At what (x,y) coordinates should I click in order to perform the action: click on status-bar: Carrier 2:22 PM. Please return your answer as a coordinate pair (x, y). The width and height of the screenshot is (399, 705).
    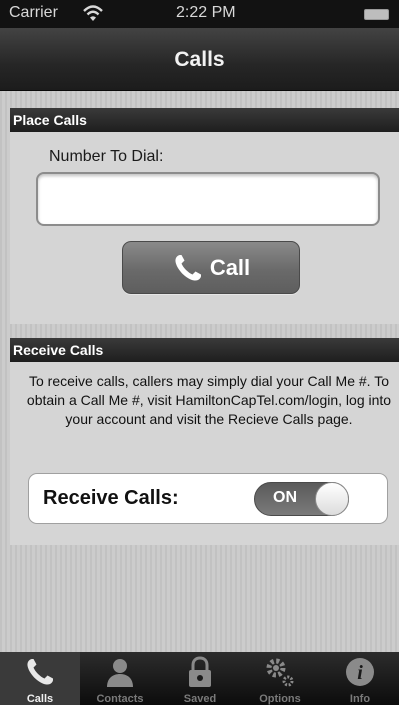
    Looking at the image, I should click on (199, 14).